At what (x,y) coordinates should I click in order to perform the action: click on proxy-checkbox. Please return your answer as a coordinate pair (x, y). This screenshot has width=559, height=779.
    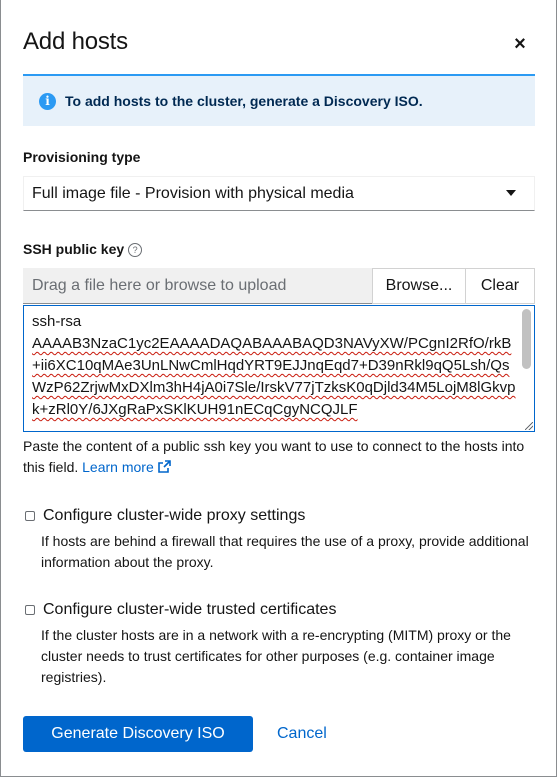
    Looking at the image, I should click on (30, 516).